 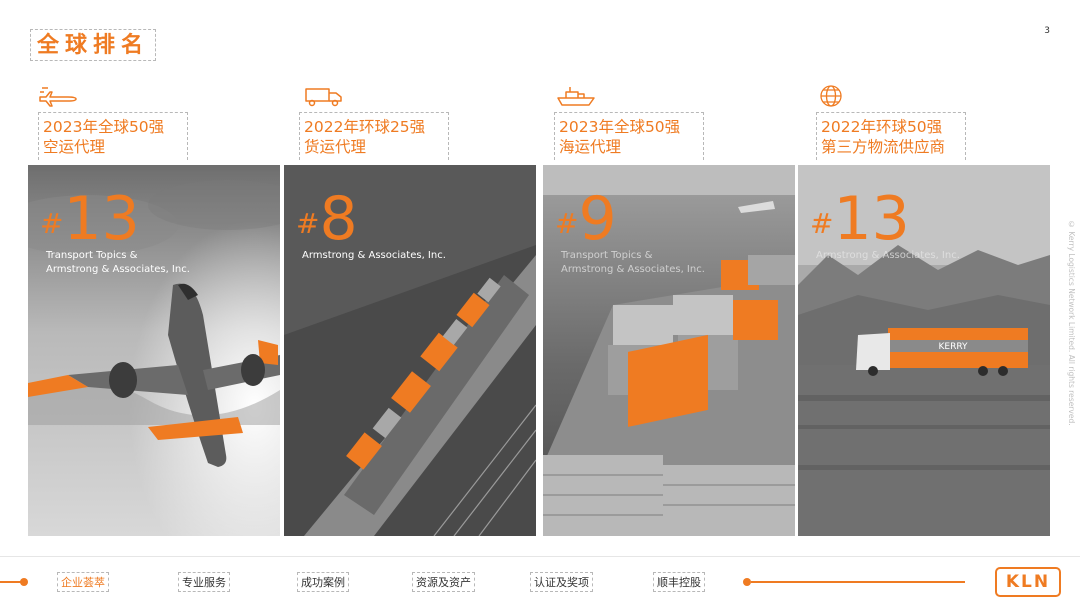 I want to click on panel-3pl: KERRY #13 Armstrong & Associates, Inc., so click(x=924, y=350).